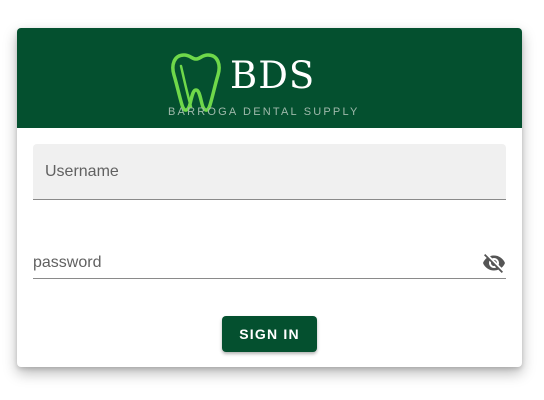  I want to click on brand-tagline: BARROGA DENTAL SUPPLY, so click(264, 112).